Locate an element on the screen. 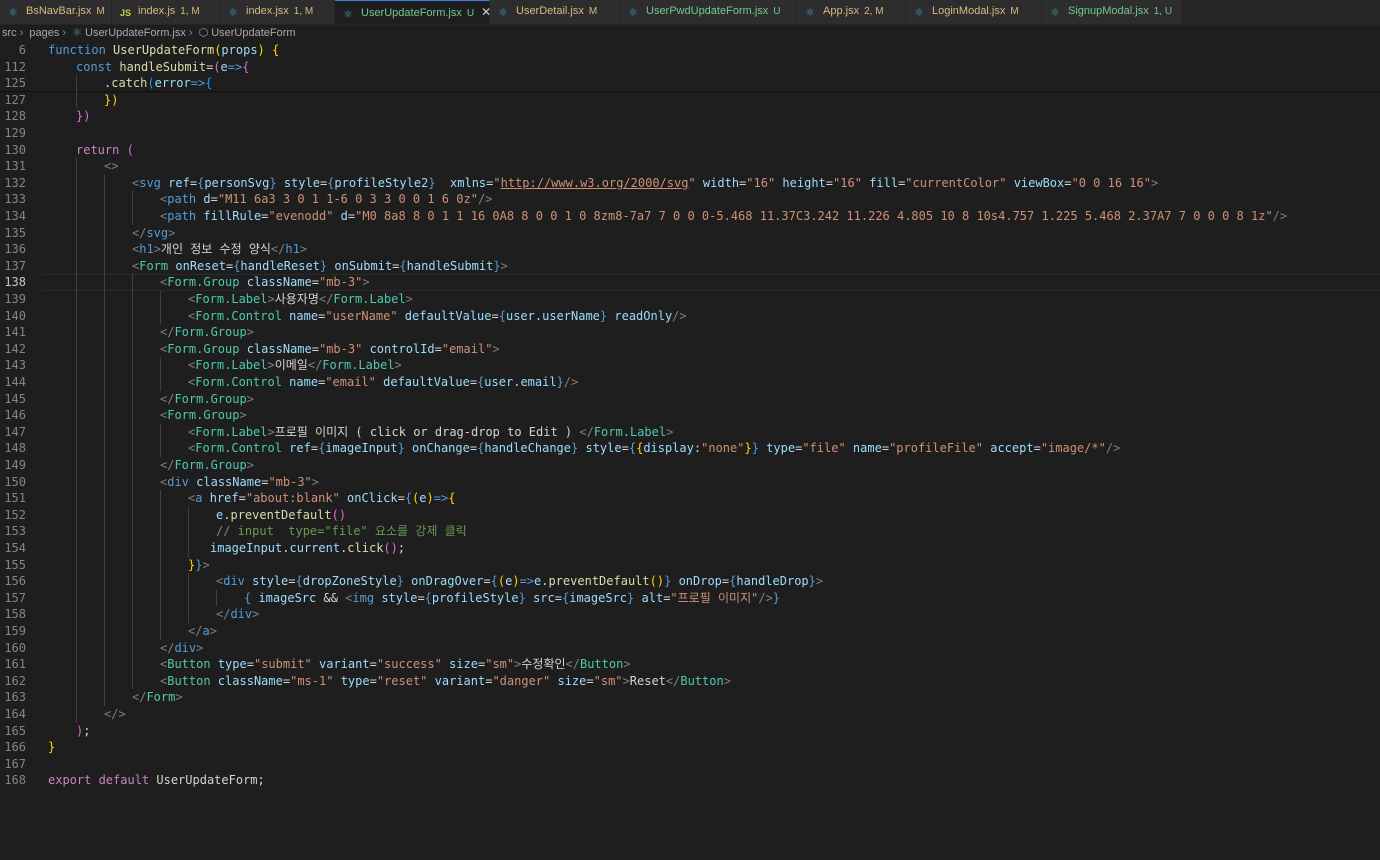 This screenshot has height=860, width=1380. code-line: 153 // input type="file" 요소를 강제 클릭 is located at coordinates (690, 531).